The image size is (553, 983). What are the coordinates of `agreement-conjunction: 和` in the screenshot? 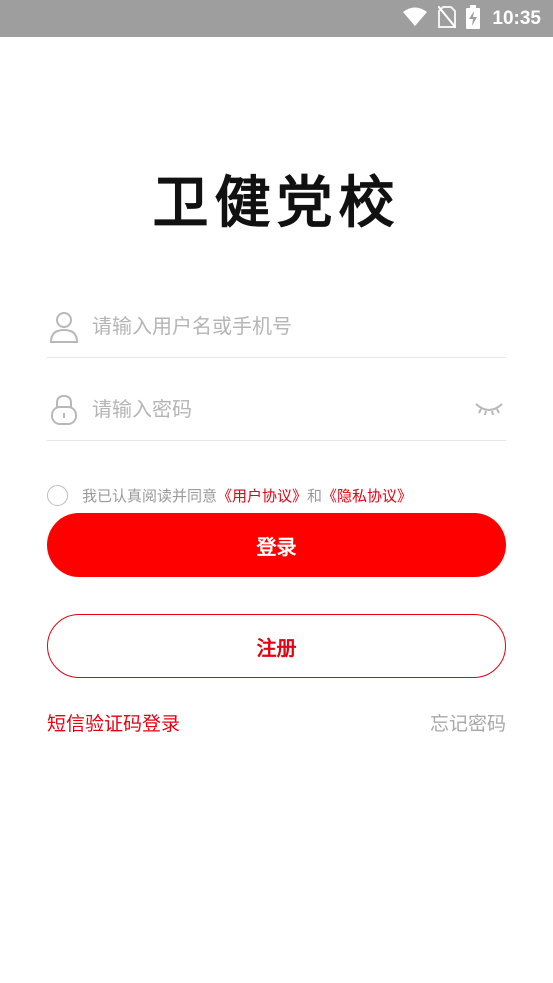 It's located at (315, 495).